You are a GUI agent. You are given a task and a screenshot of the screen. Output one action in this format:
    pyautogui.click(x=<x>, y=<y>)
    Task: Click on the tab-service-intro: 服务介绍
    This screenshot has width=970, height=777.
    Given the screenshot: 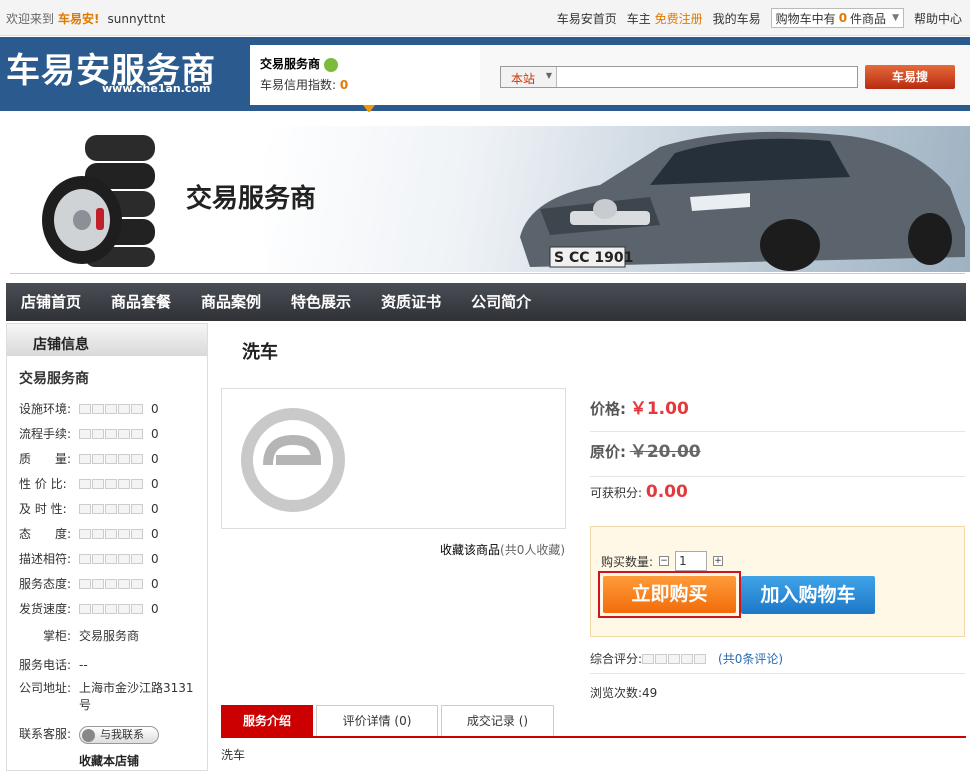 What is the action you would take?
    pyautogui.click(x=267, y=720)
    